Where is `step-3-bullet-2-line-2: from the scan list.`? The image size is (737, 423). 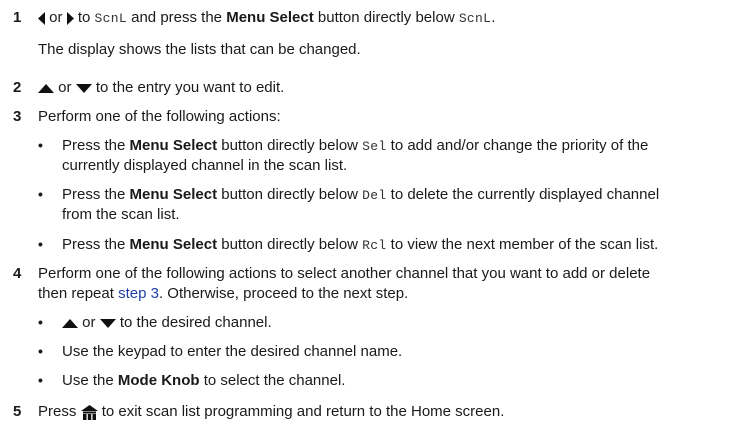
step-3-bullet-2-line-2: from the scan list. is located at coordinates (121, 214).